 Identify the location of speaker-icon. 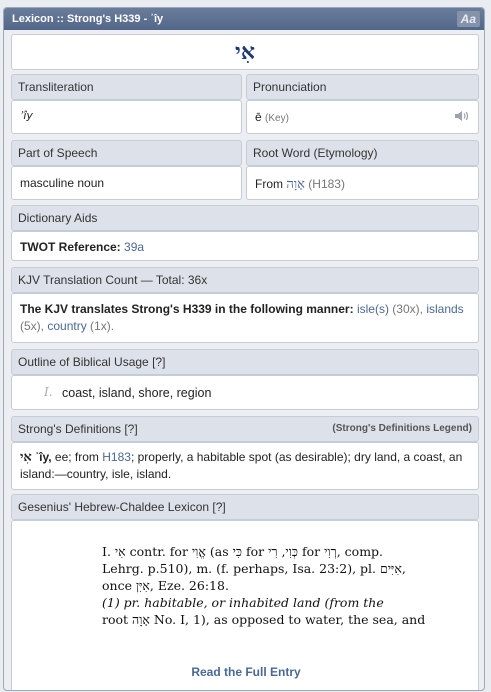
(462, 117).